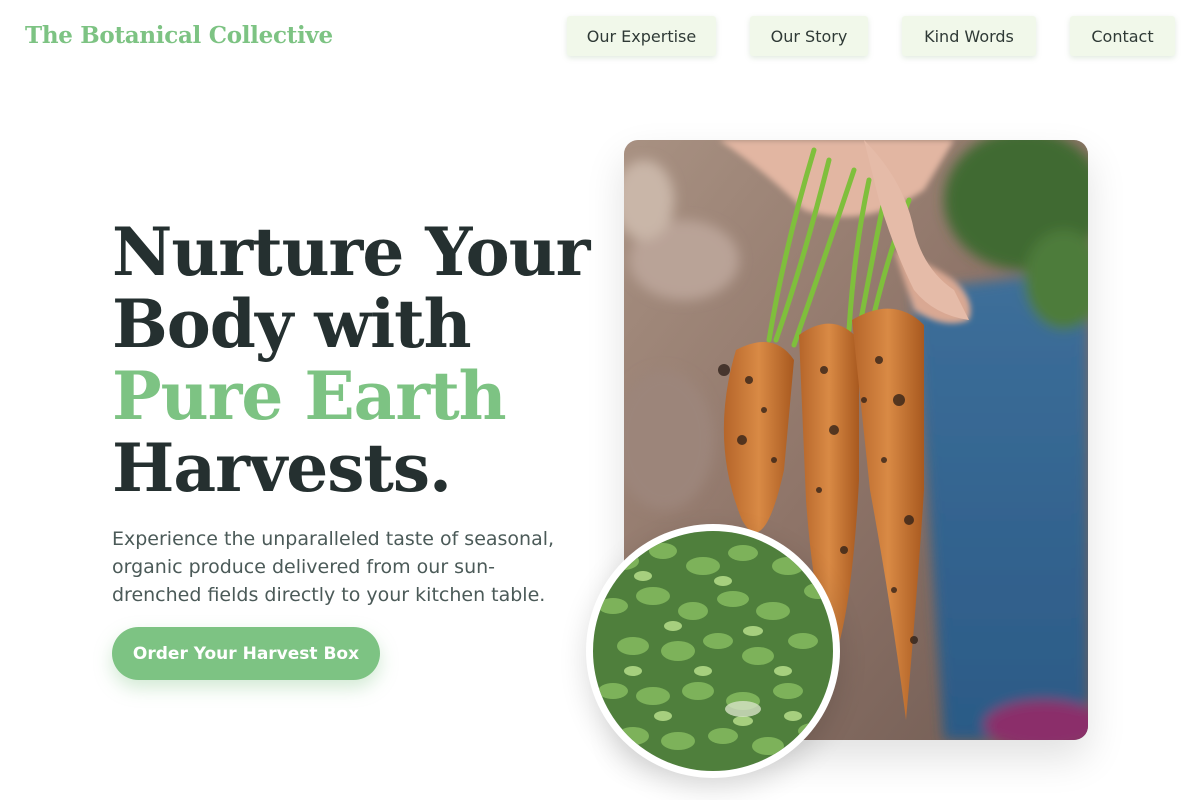 This screenshot has height=800, width=1200. Describe the element at coordinates (809, 36) in the screenshot. I see `nav-our-story: Our Story` at that location.